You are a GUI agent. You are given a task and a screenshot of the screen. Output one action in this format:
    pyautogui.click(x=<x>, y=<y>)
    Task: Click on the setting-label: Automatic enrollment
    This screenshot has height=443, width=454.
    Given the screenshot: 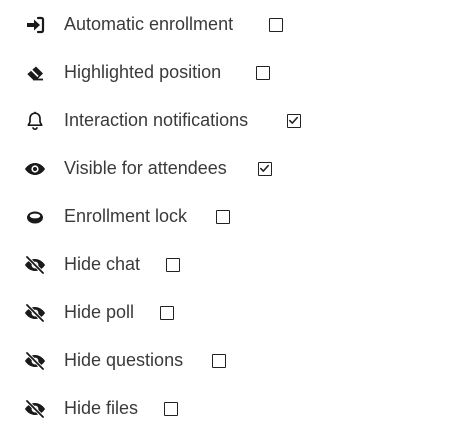 What is the action you would take?
    pyautogui.click(x=149, y=24)
    